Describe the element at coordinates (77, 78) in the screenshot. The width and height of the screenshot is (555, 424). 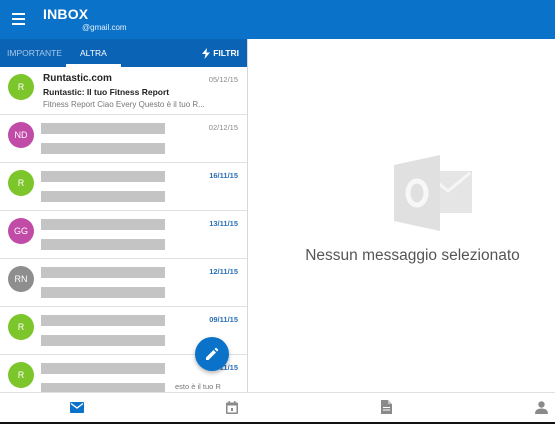
I see `message-sender: Runtastic.com` at that location.